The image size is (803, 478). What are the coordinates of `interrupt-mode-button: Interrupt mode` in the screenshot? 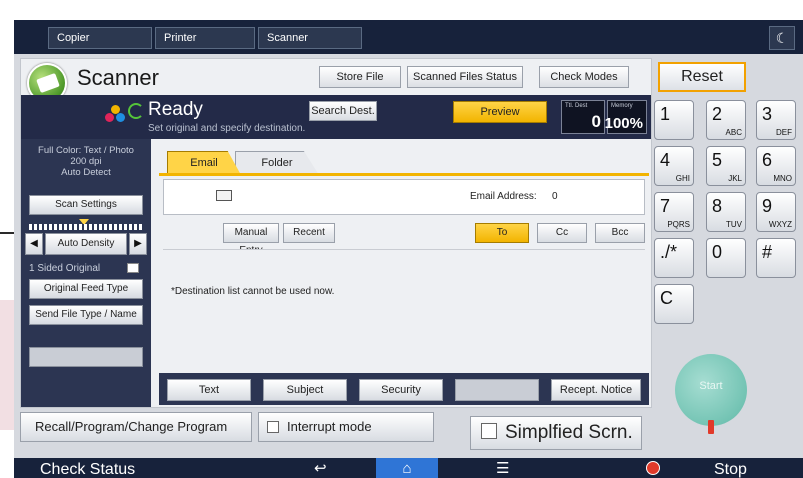 It's located at (346, 427).